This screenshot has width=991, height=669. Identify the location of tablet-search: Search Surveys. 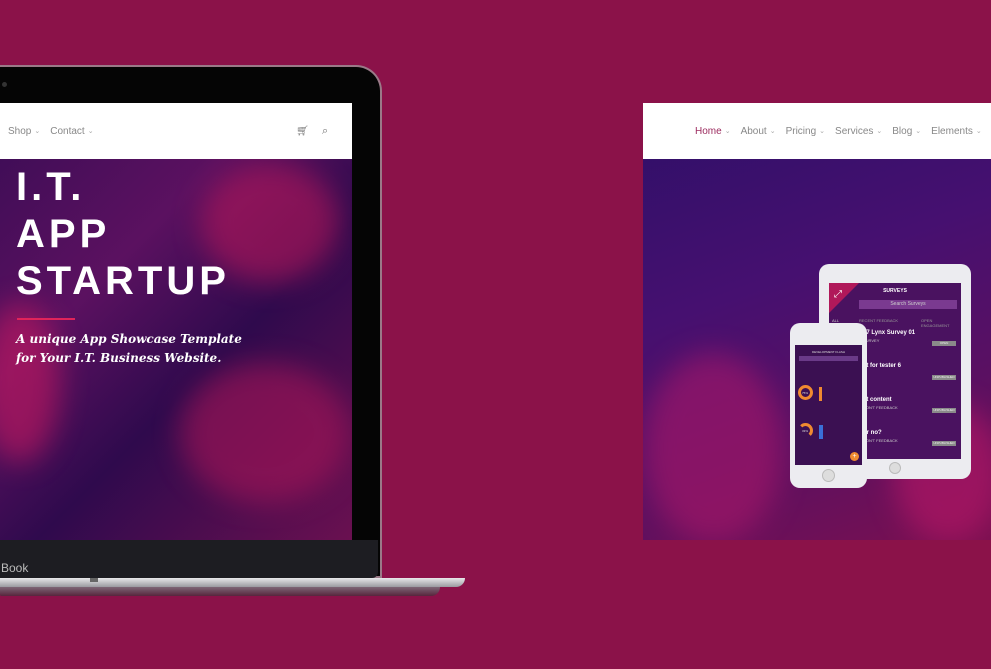
(908, 304).